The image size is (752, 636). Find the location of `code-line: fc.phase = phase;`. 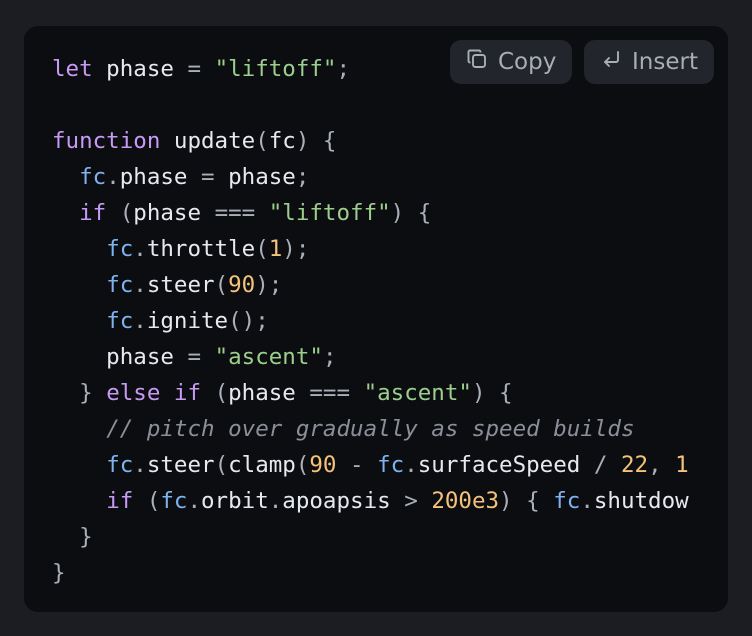

code-line: fc.phase = phase; is located at coordinates (370, 177).